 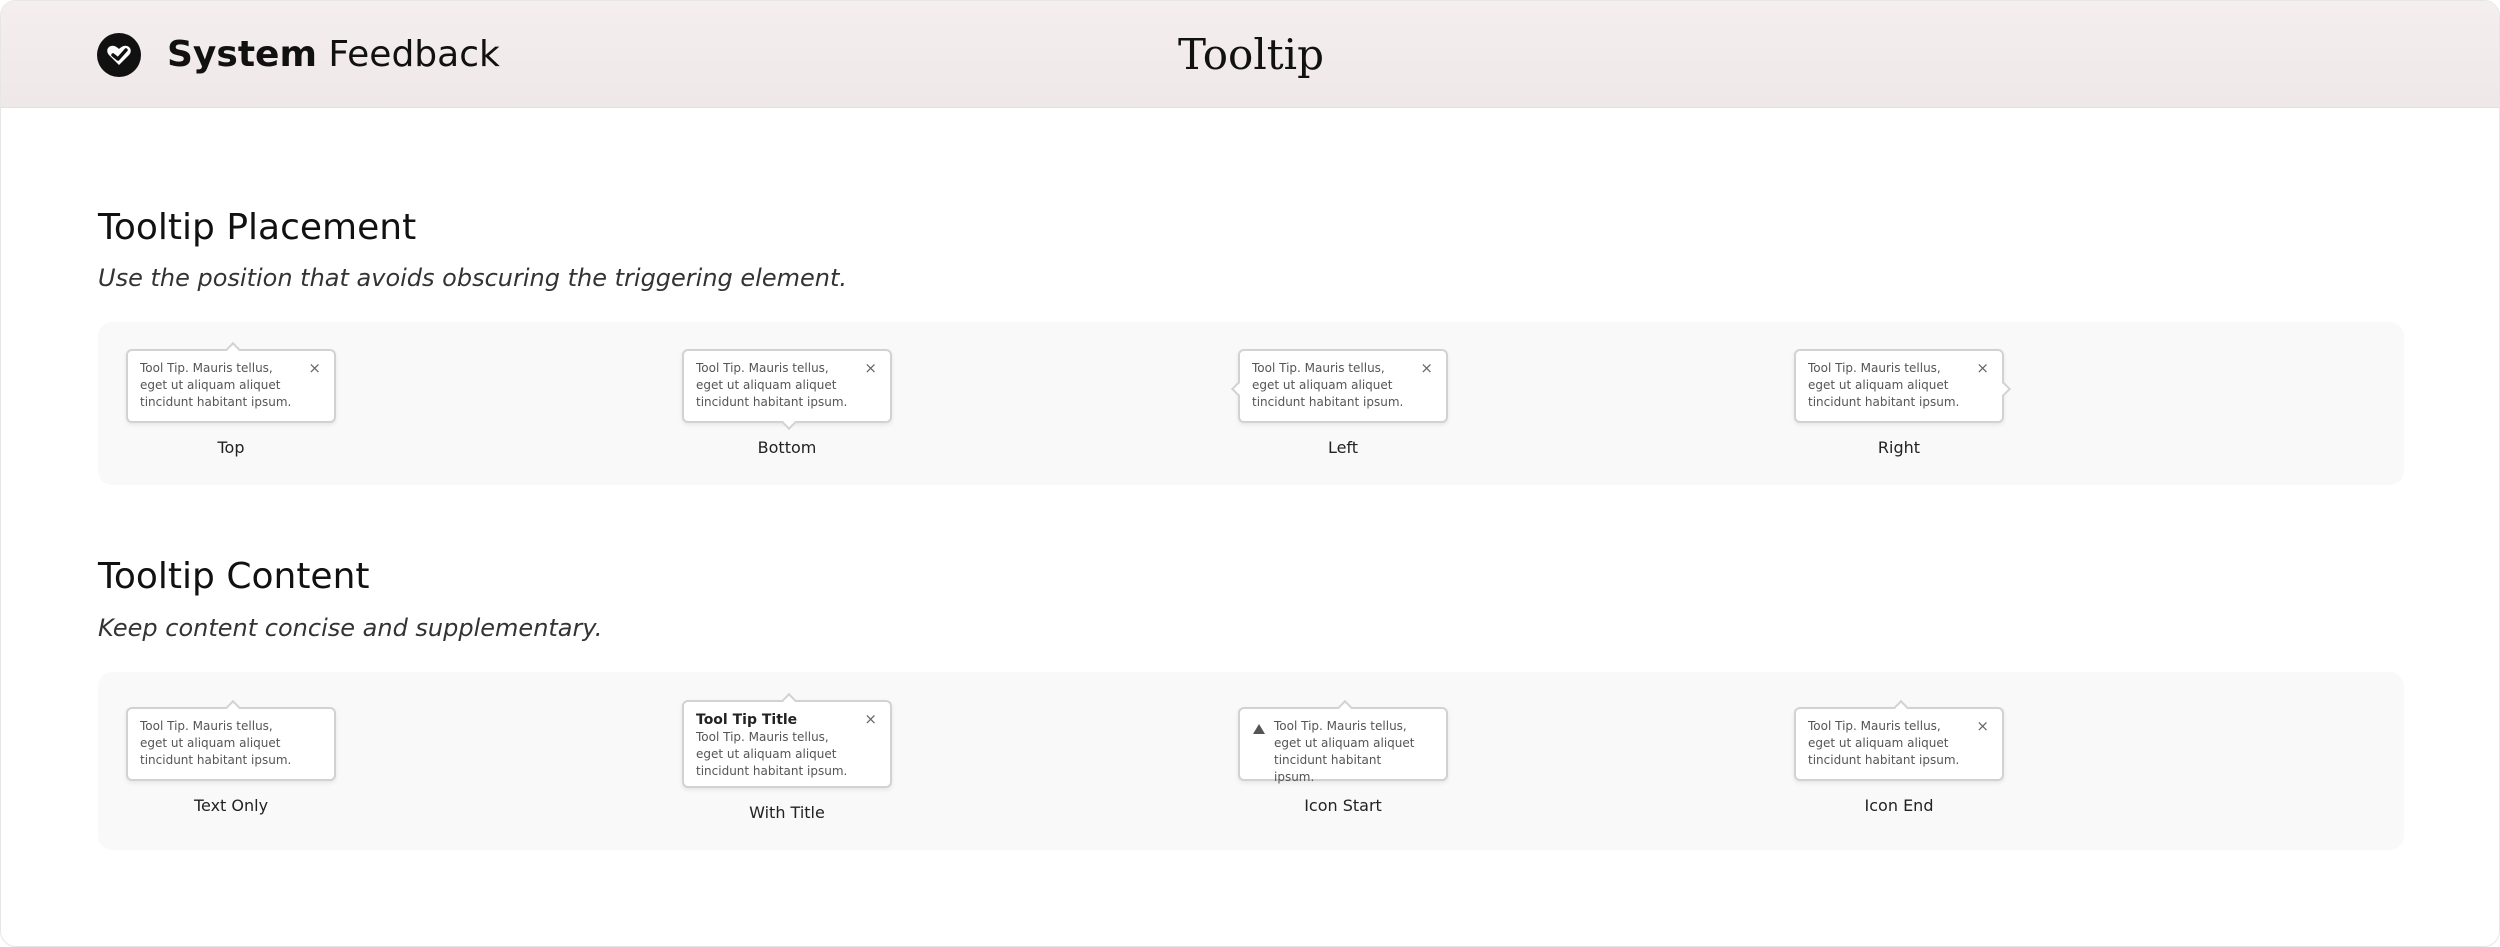 What do you see at coordinates (787, 812) in the screenshot?
I see `content-label: With Title` at bounding box center [787, 812].